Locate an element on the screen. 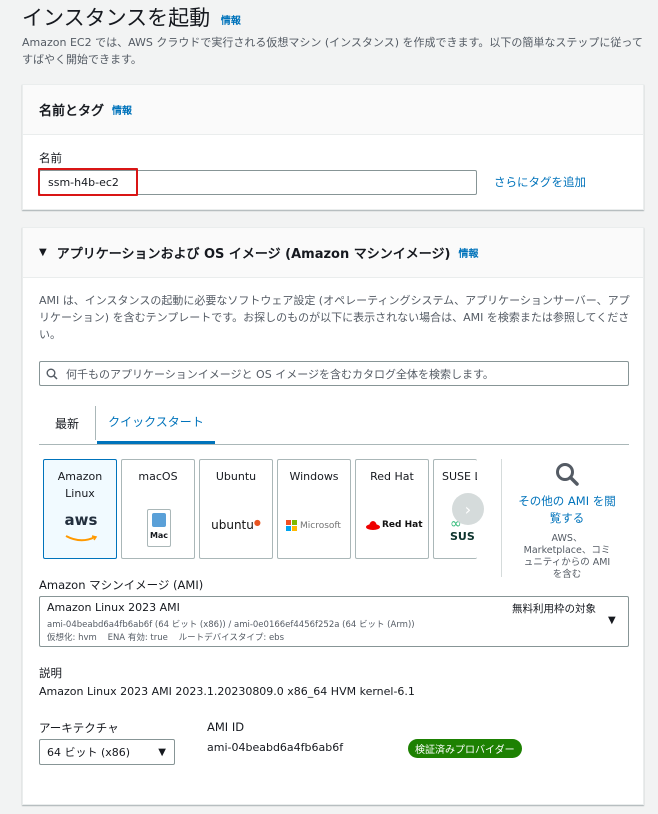 This screenshot has width=658, height=814. aws-logo-icon: aws is located at coordinates (81, 529).